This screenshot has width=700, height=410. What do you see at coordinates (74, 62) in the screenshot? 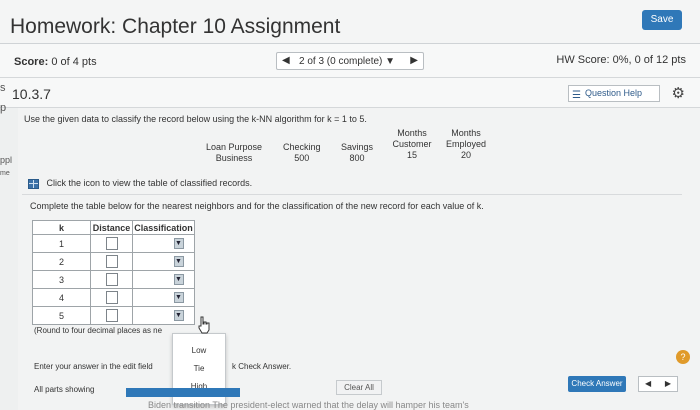
I see `score-value: 0 of 4 pts` at bounding box center [74, 62].